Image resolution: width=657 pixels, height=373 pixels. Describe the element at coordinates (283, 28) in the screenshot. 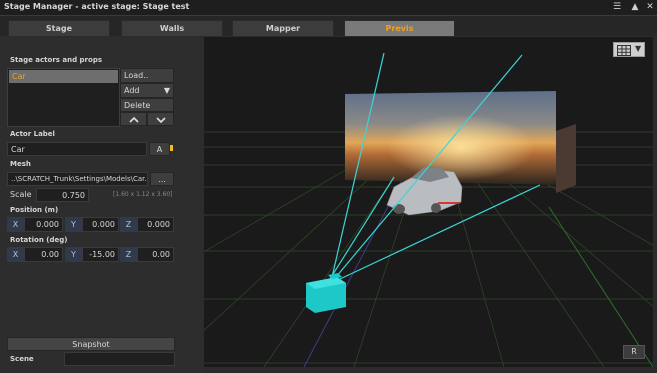

I see `tab-mapper: Mapper` at that location.